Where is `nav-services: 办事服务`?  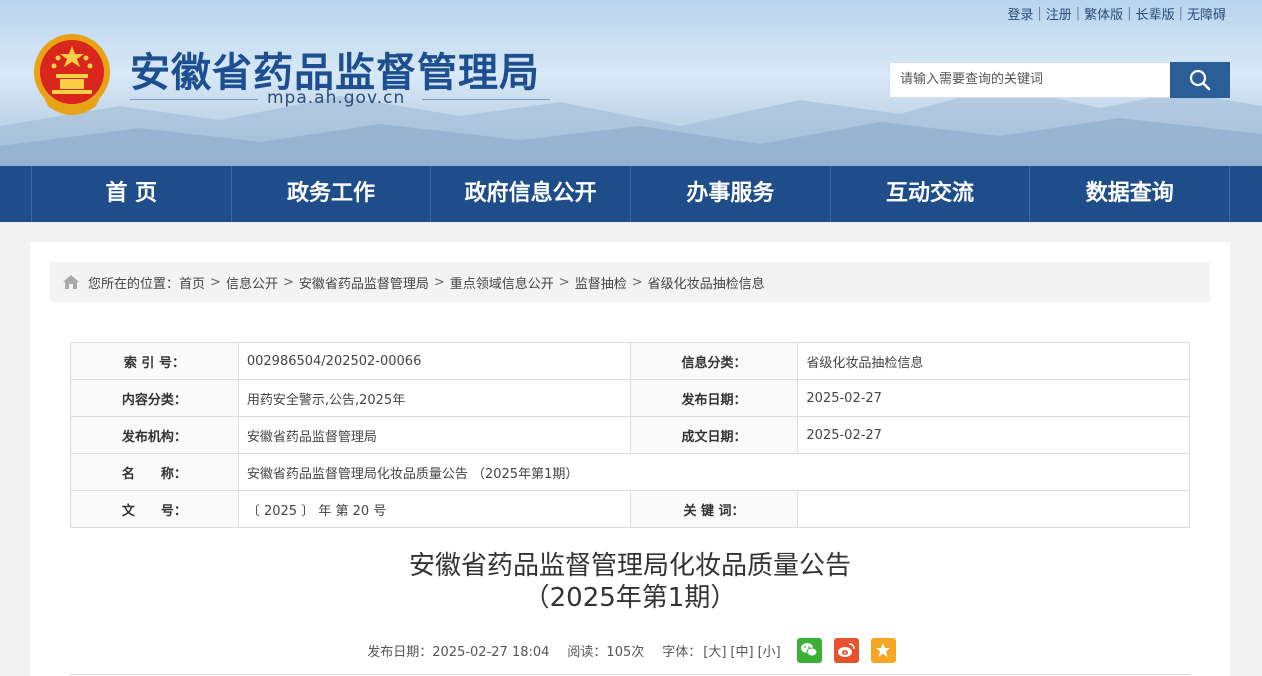 nav-services: 办事服务 is located at coordinates (730, 194).